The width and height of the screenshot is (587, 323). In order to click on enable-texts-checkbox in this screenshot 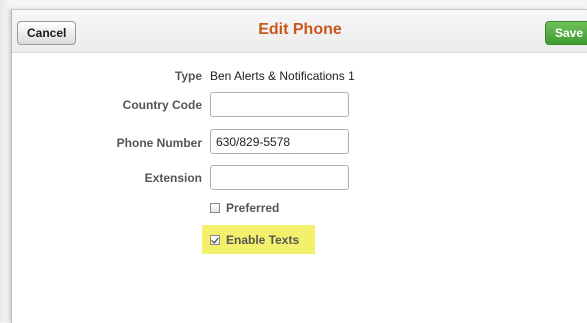, I will do `click(215, 240)`.